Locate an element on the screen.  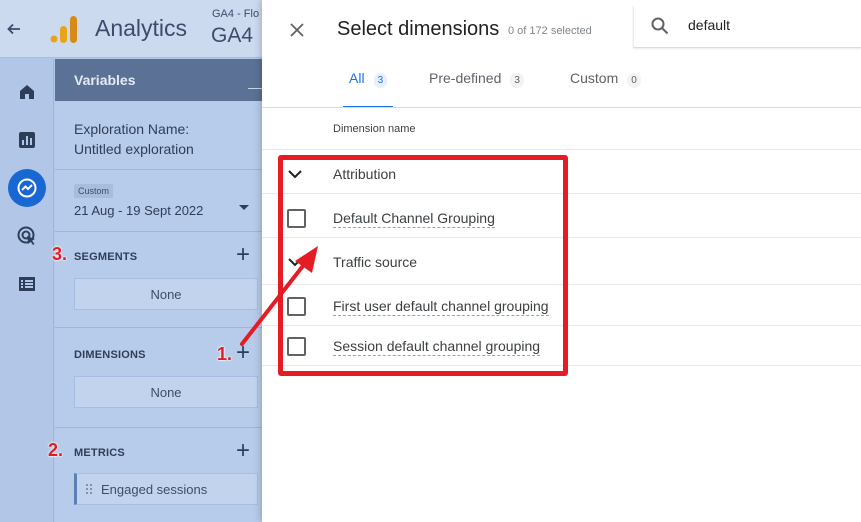
nav-configure is located at coordinates (27, 284).